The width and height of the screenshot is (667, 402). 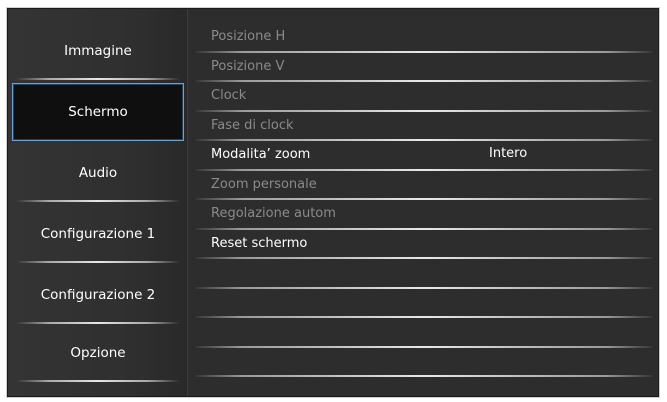 I want to click on sidebar-item-schermo: Schermo, so click(x=98, y=112).